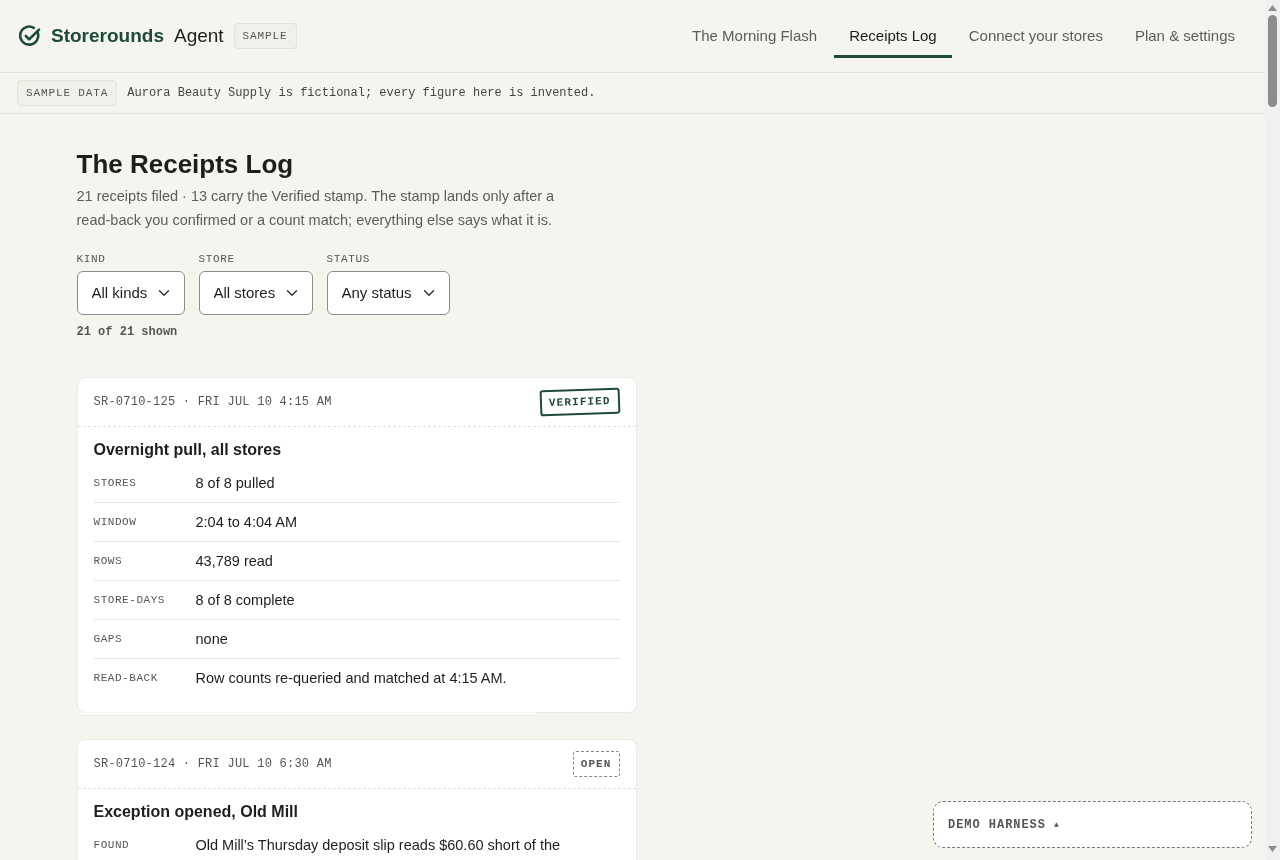  I want to click on page-subtitle: 21 receipts filed · 13 carry the Verified stamp. The stamp lands only after a read-back you confirmed or a count match; everything else says what it is., so click(316, 208).